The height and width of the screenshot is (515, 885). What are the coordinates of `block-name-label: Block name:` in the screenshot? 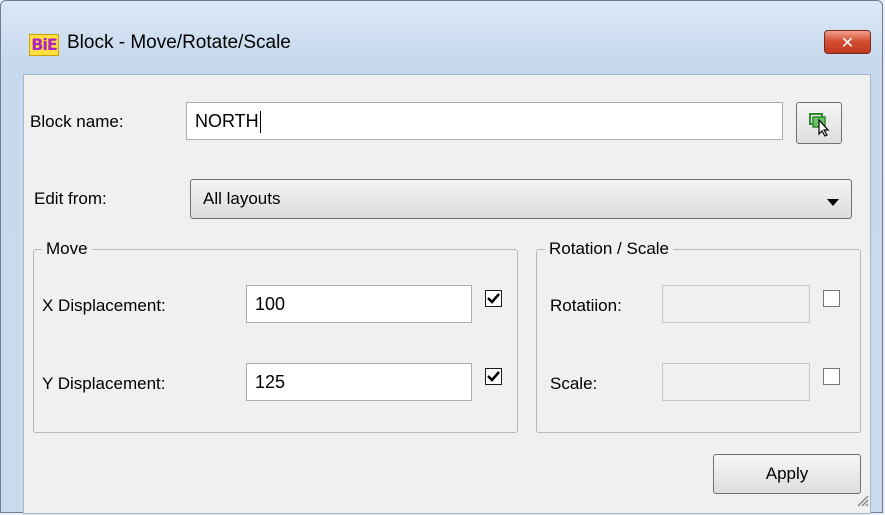 It's located at (77, 121).